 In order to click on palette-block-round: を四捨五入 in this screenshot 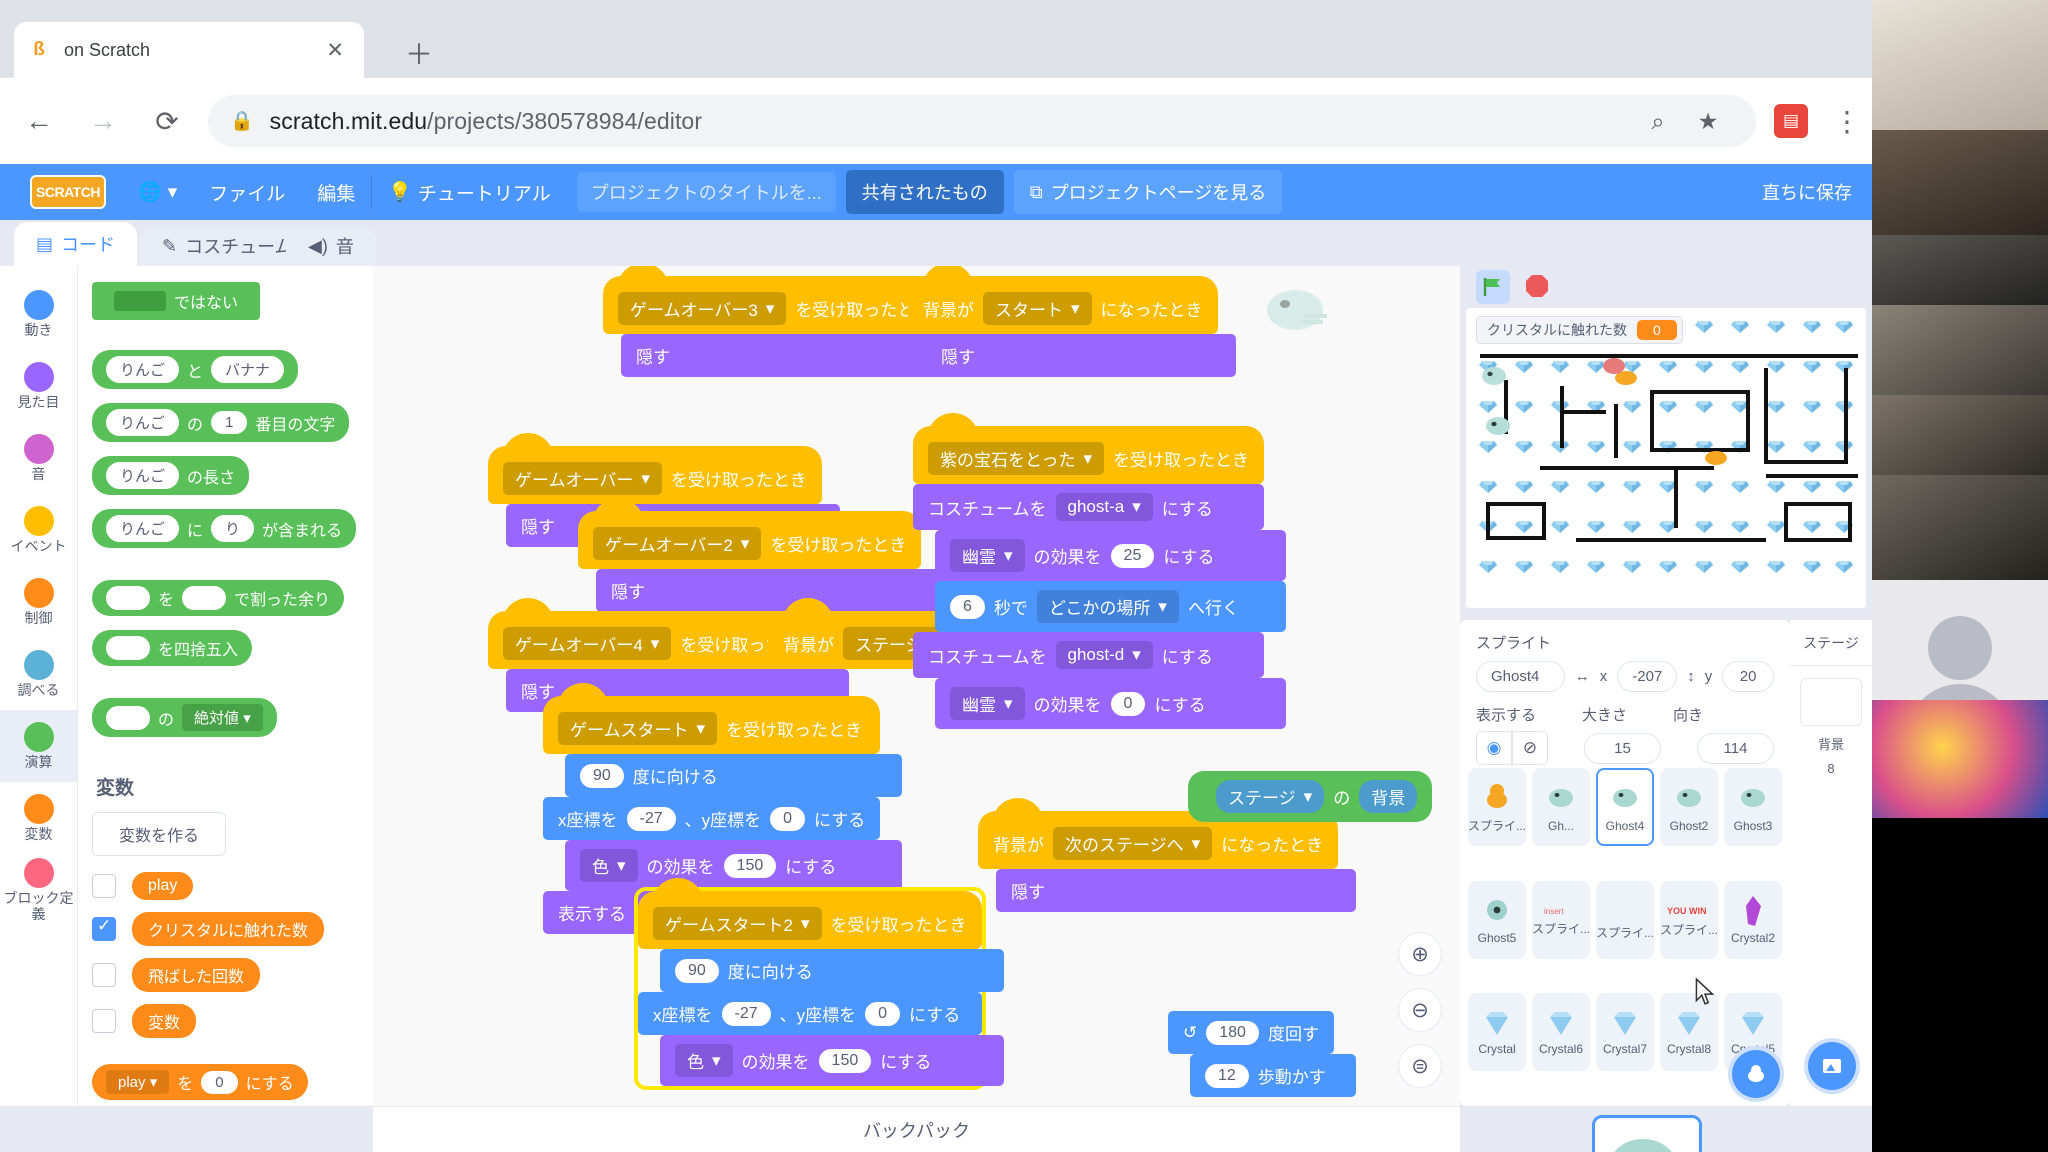, I will do `click(172, 648)`.